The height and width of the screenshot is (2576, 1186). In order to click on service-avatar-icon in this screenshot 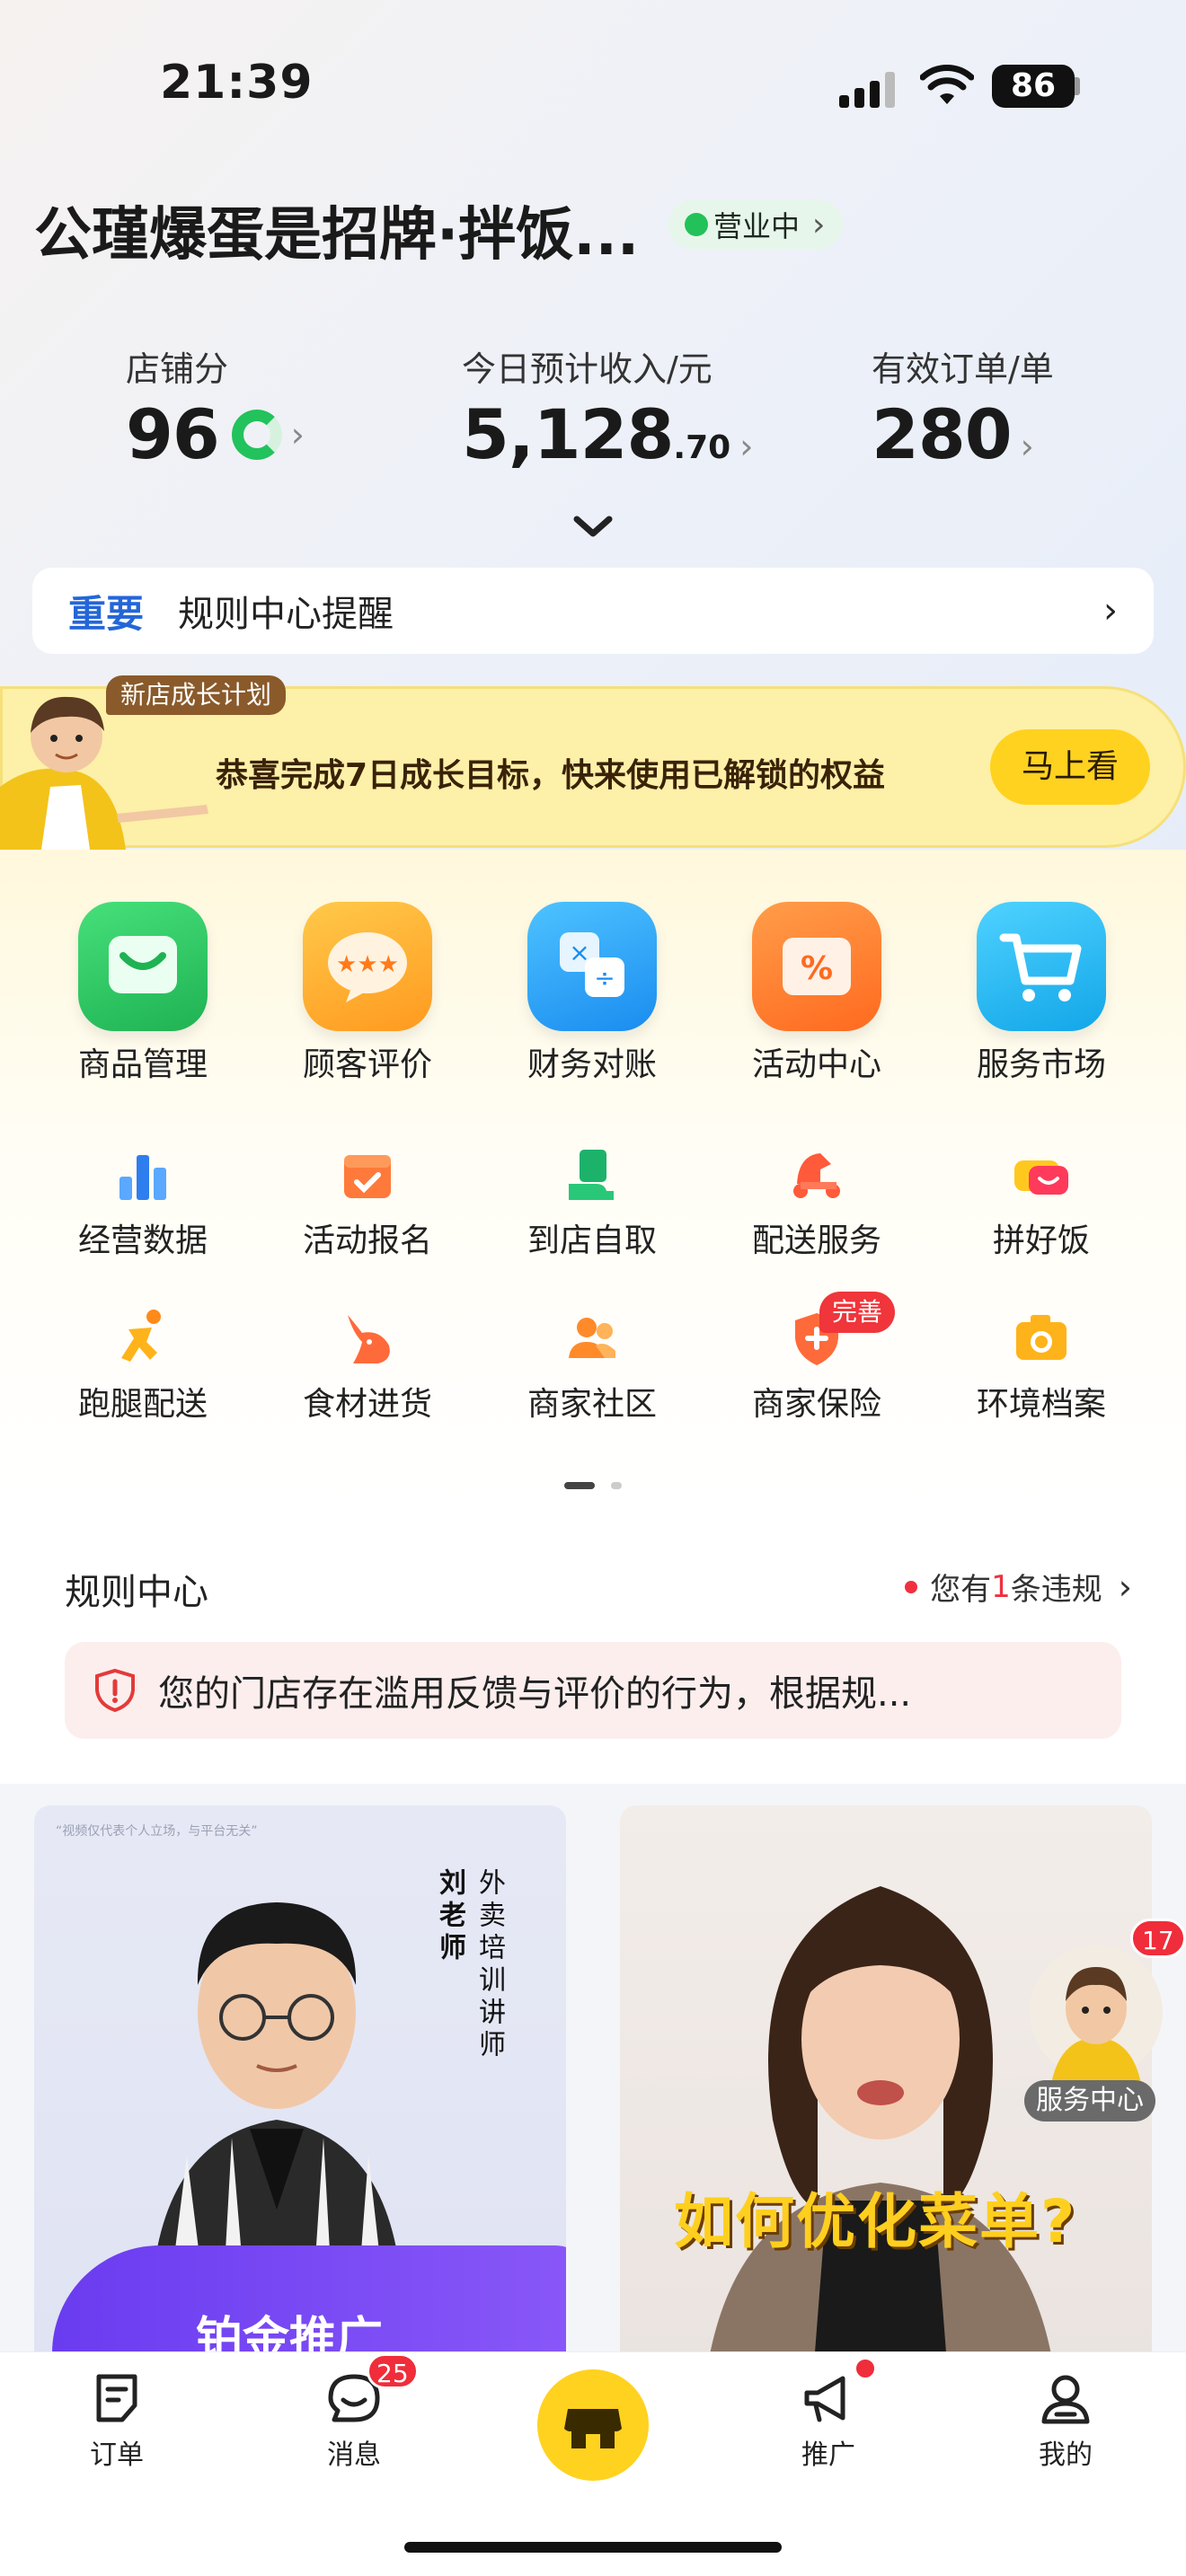, I will do `click(1096, 2014)`.